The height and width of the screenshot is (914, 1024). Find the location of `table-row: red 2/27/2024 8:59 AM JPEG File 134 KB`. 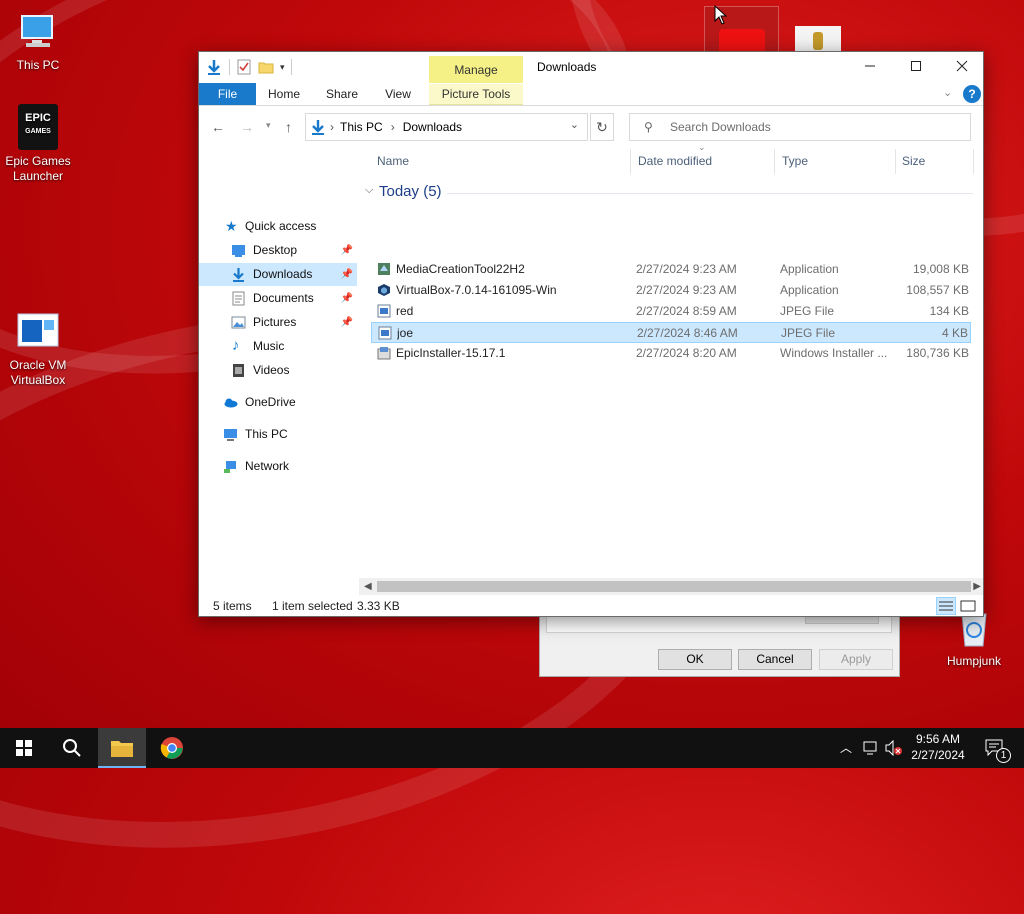

table-row: red 2/27/2024 8:59 AM JPEG File 134 KB is located at coordinates (671, 311).